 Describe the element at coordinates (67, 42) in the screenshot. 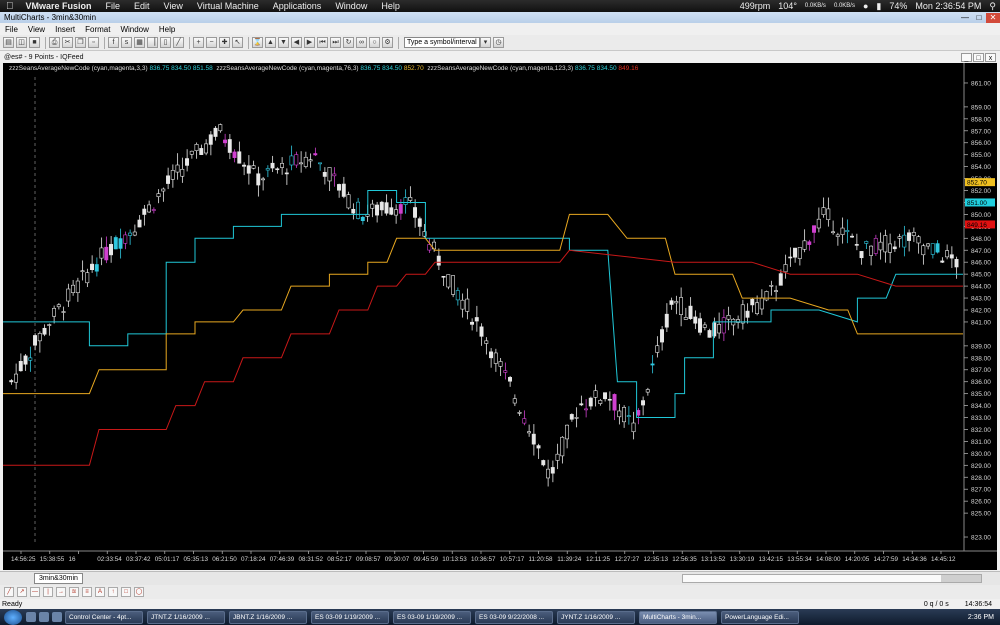

I see `cut-icon: ✂` at that location.